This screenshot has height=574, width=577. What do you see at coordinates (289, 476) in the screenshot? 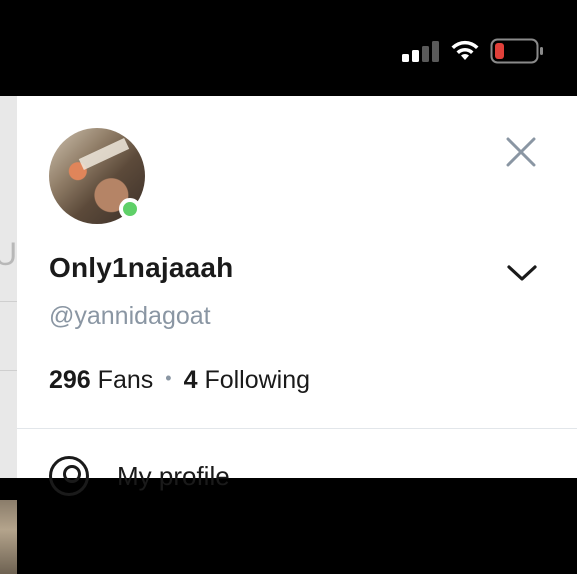
I see `menu-item-my-profile: My profile` at bounding box center [289, 476].